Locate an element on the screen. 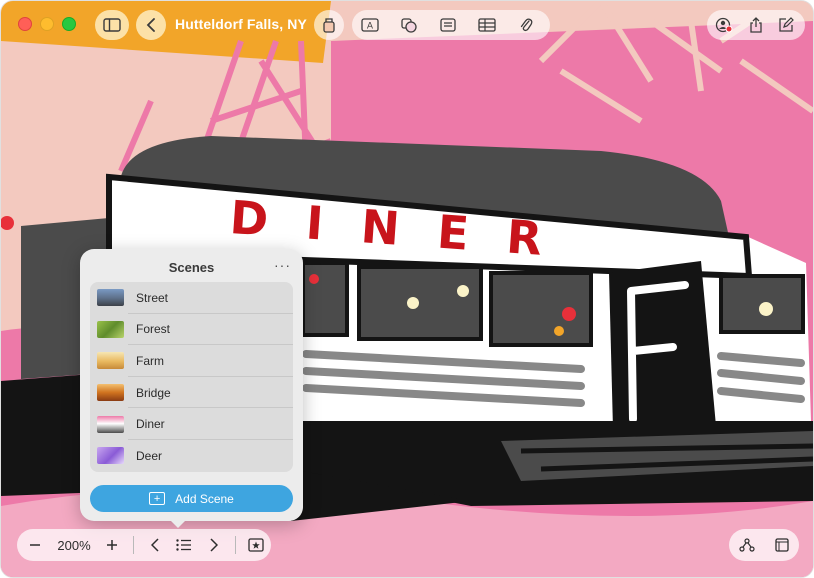 This screenshot has width=814, height=578. scenes-title: Scenes is located at coordinates (191, 267).